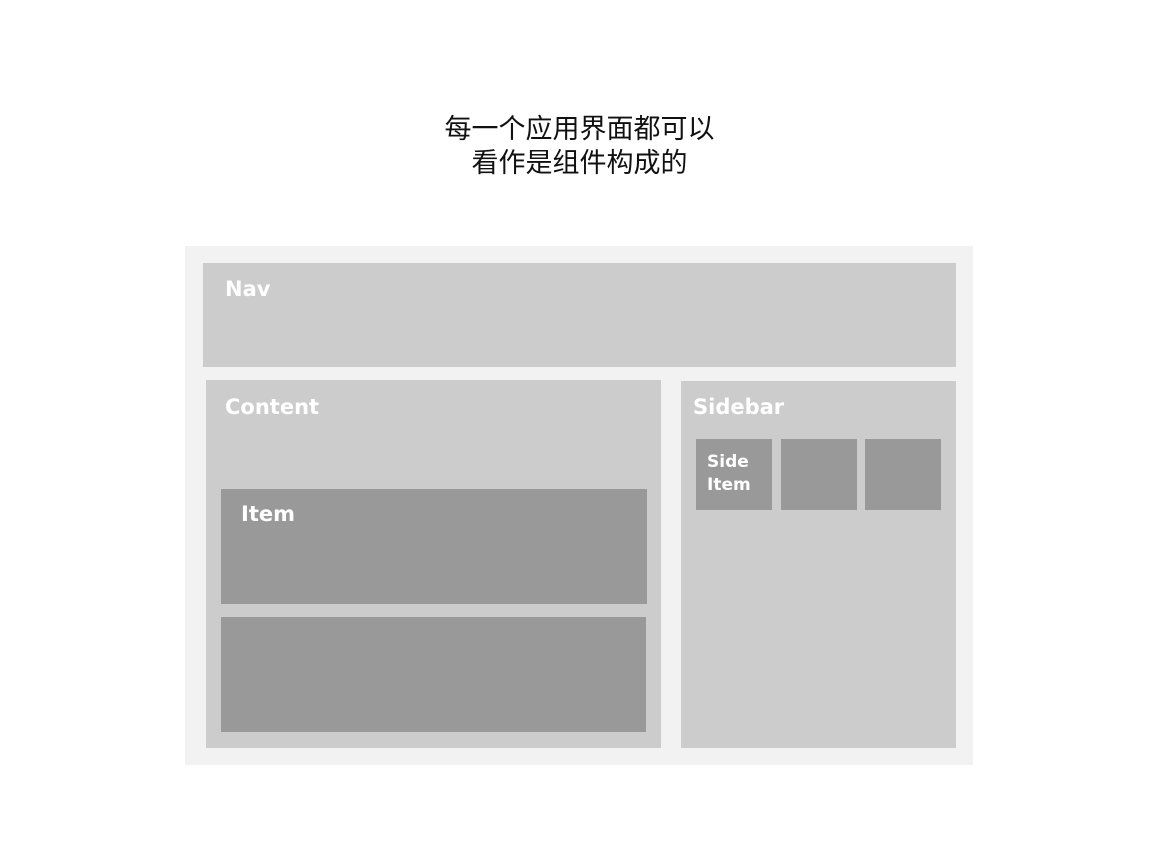 This screenshot has width=1159, height=867. I want to click on side-item: Side Item, so click(734, 474).